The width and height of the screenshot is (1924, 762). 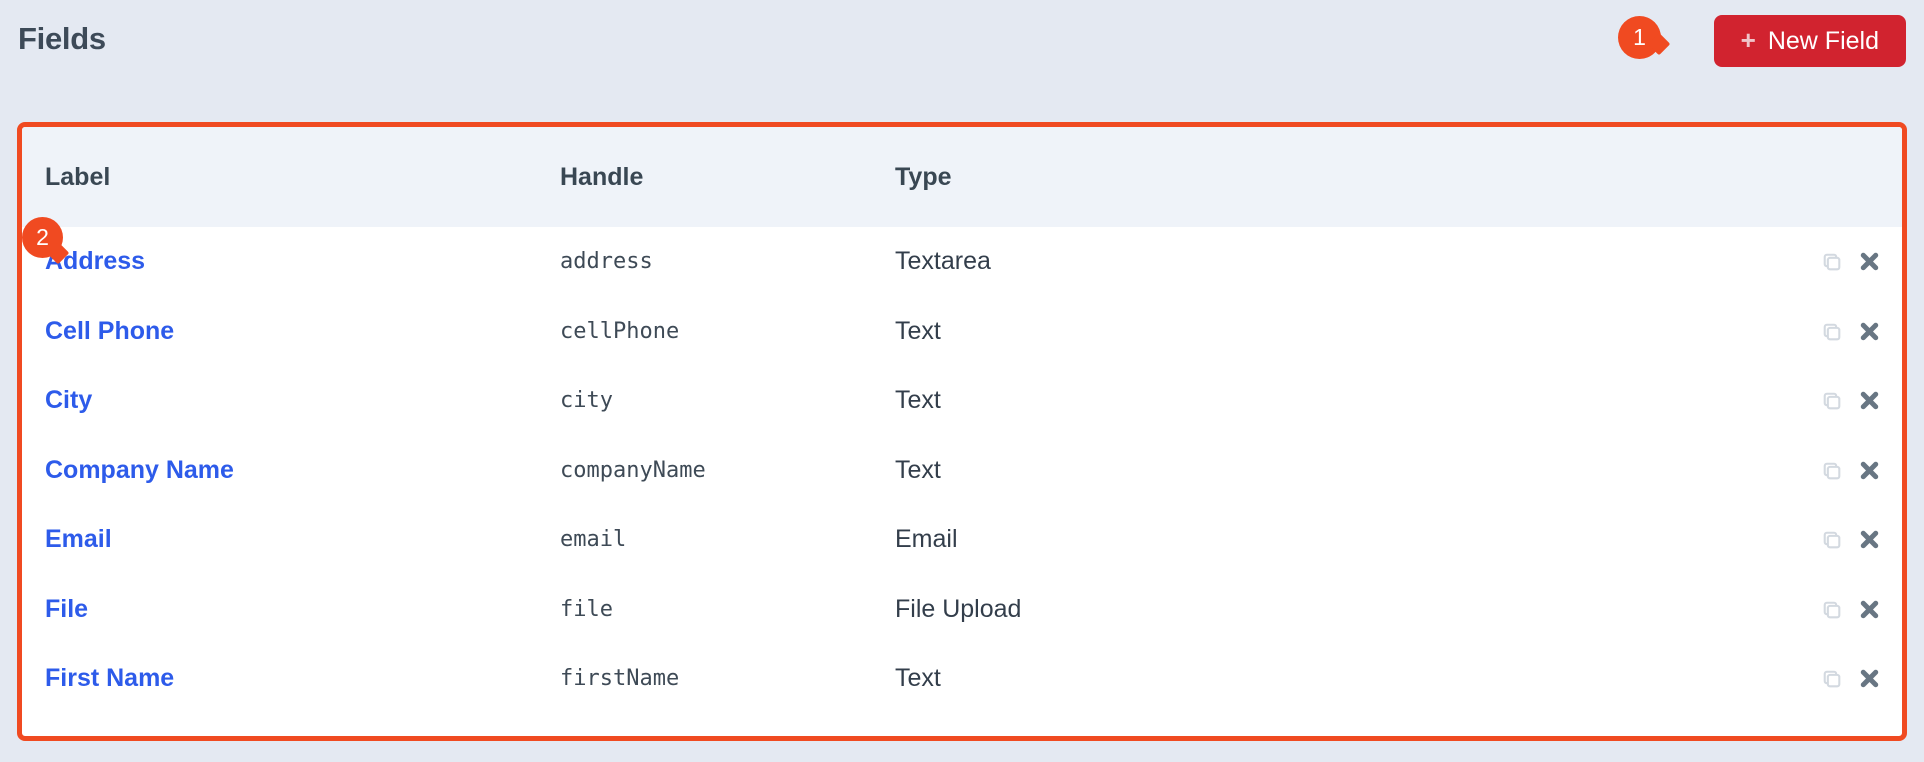 What do you see at coordinates (593, 540) in the screenshot?
I see `field-handle-cell: email` at bounding box center [593, 540].